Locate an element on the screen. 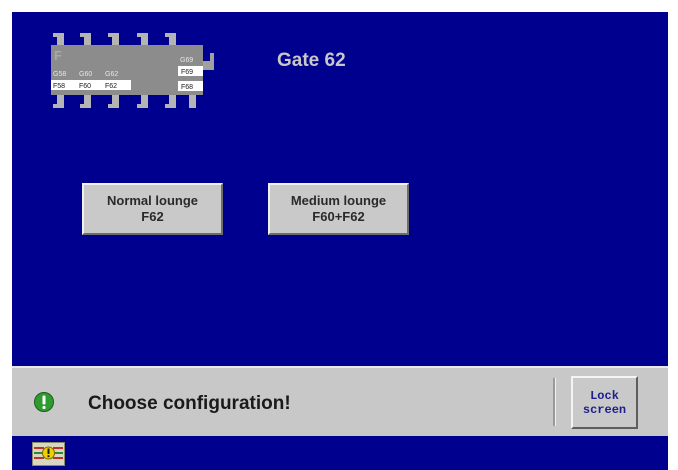 Image resolution: width=678 pixels, height=470 pixels. lock-label-line2: screen is located at coordinates (604, 409).